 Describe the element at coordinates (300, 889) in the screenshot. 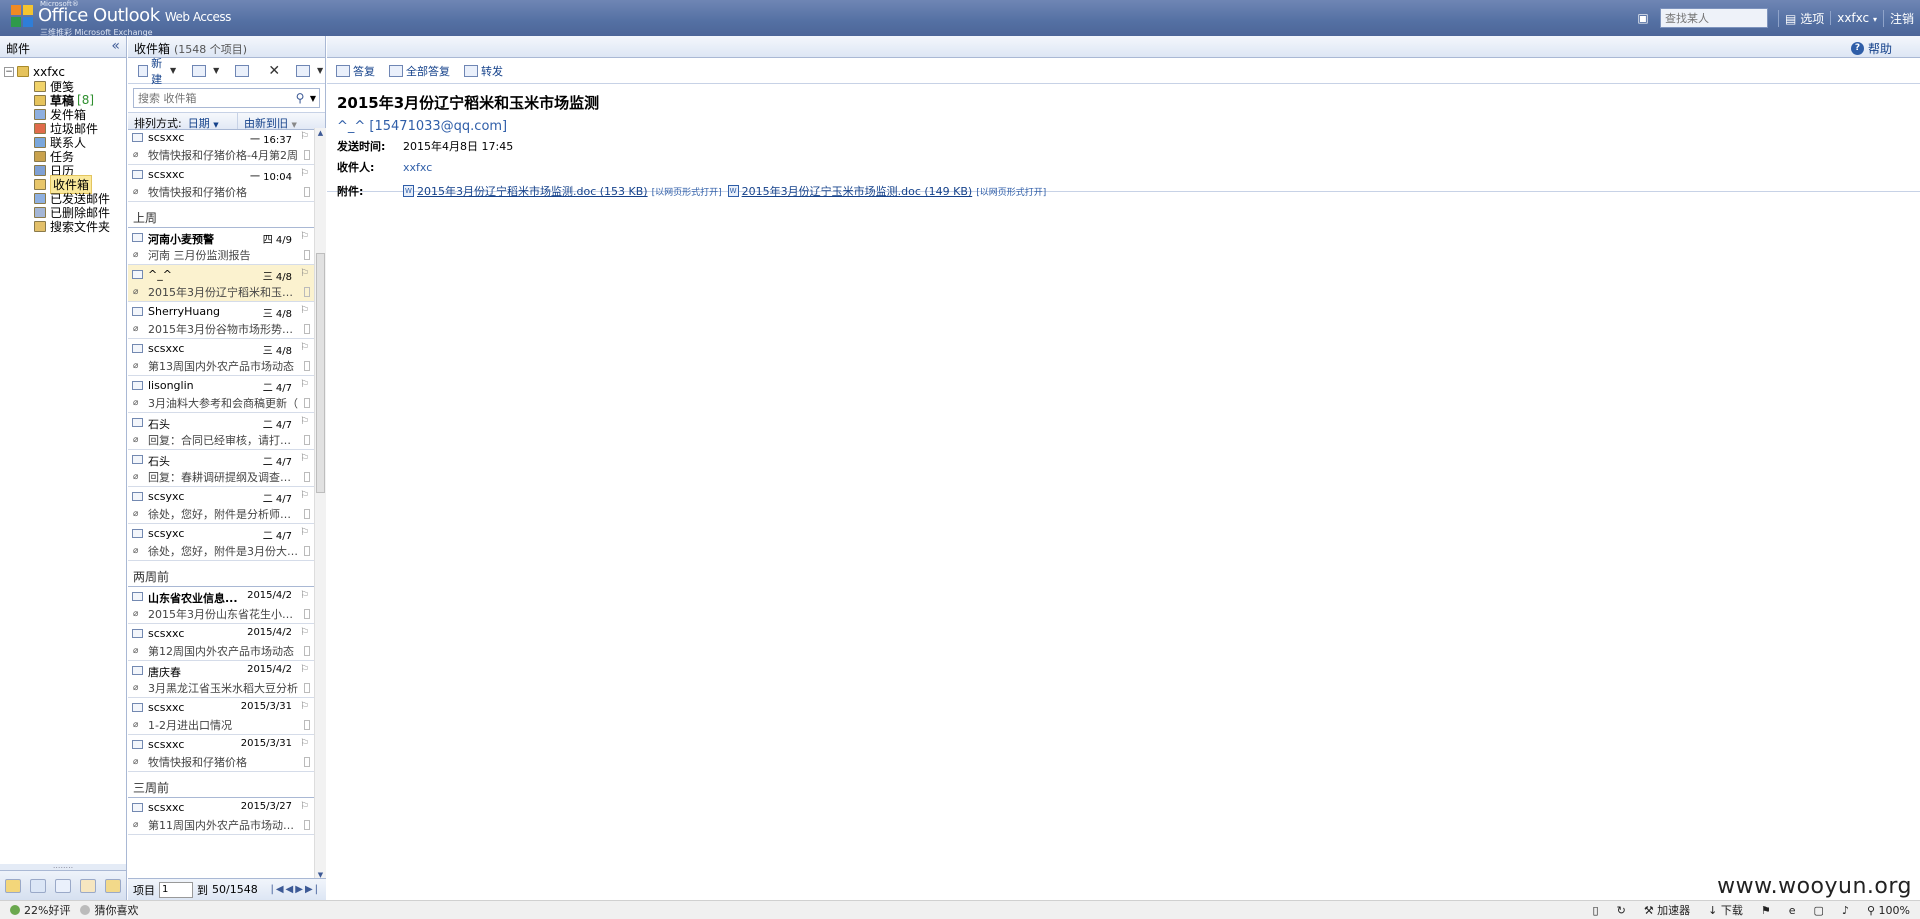

I see `next-page-icon: ▶` at that location.